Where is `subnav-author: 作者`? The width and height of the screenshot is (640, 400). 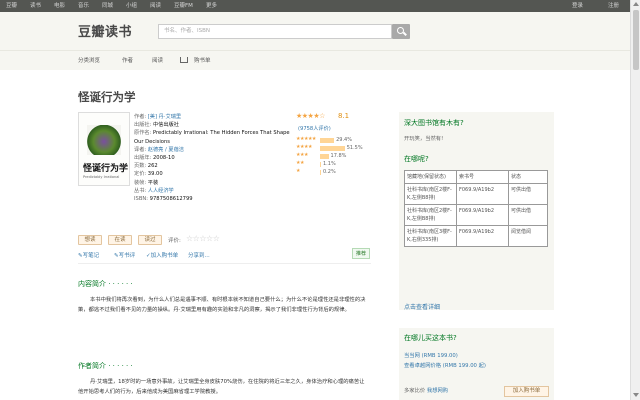 subnav-author: 作者 is located at coordinates (127, 61).